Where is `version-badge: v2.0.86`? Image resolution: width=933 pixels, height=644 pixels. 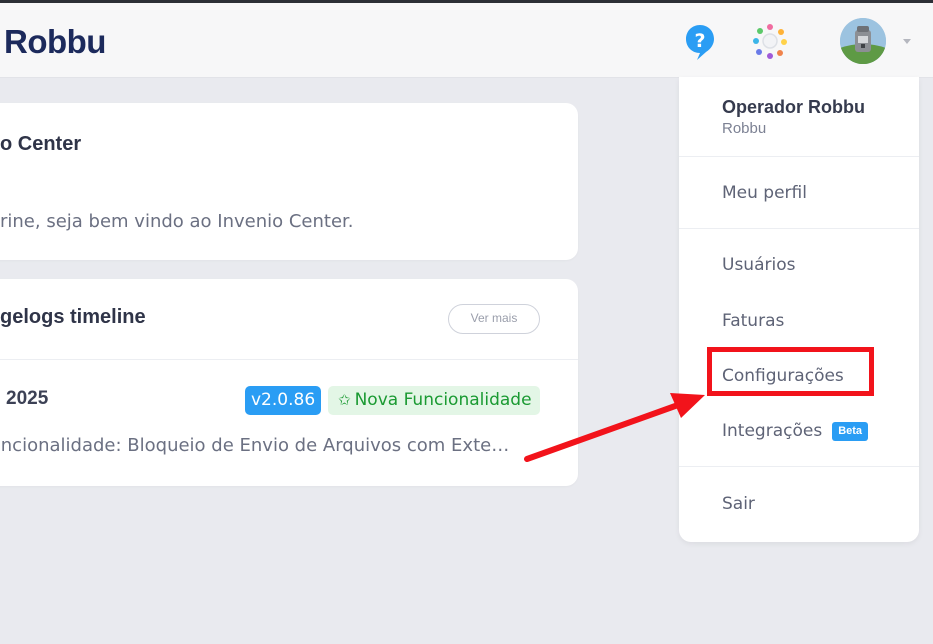
version-badge: v2.0.86 is located at coordinates (283, 400).